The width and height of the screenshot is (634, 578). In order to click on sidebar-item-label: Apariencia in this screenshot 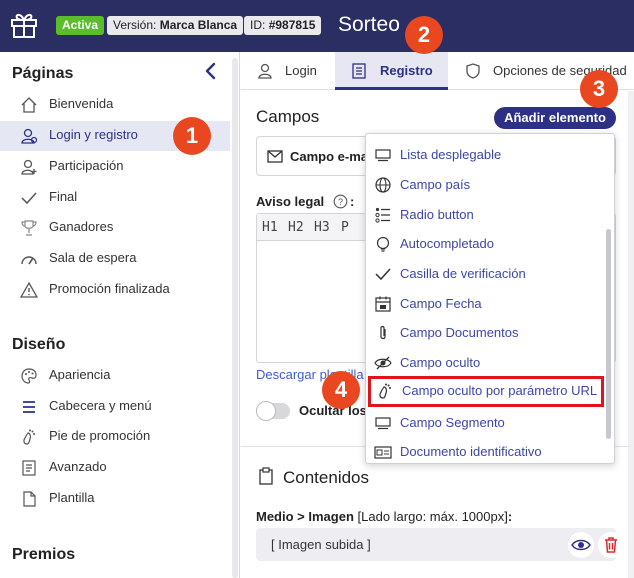, I will do `click(80, 374)`.